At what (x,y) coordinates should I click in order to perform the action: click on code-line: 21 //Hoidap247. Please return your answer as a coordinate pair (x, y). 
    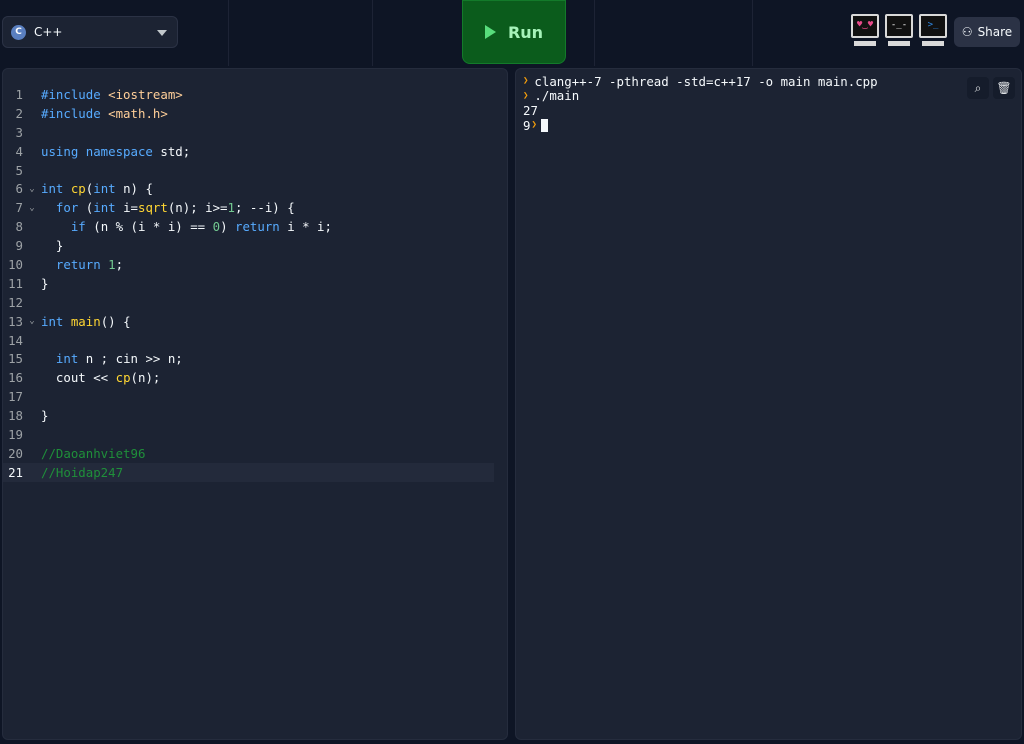
    Looking at the image, I should click on (248, 472).